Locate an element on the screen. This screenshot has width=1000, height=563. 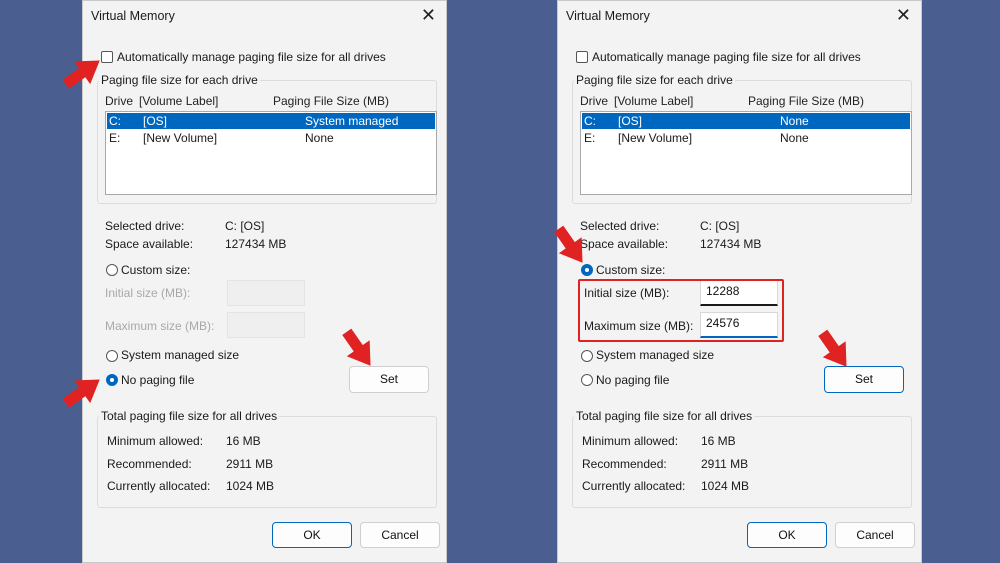
maximum-size-input is located at coordinates (266, 325).